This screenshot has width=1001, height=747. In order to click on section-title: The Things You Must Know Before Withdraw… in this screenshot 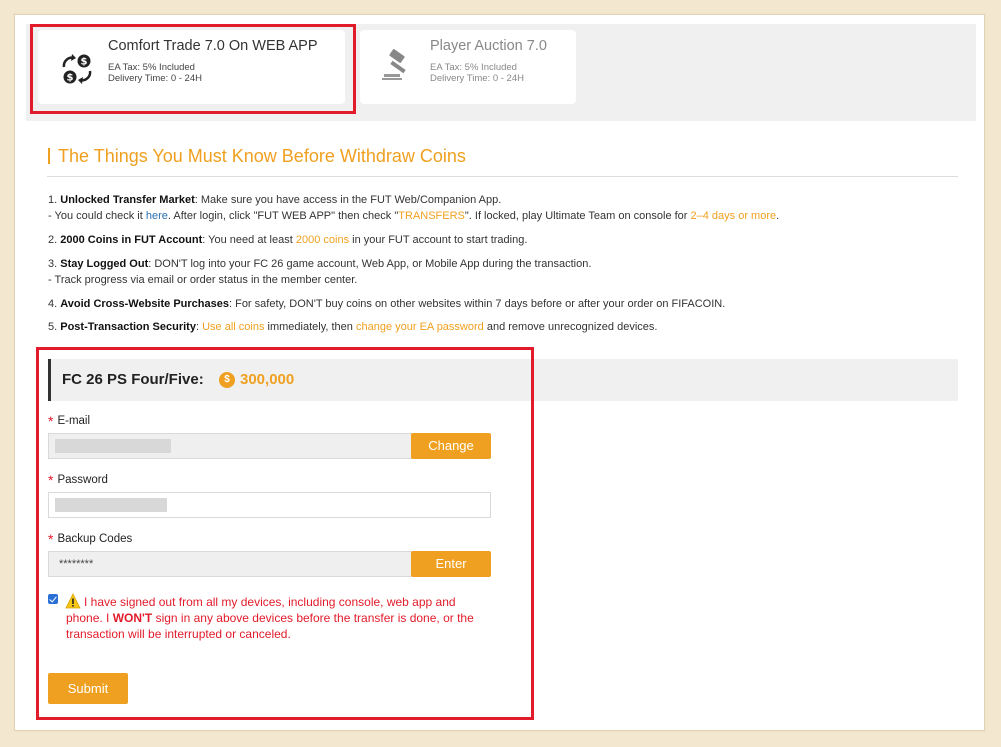, I will do `click(257, 156)`.